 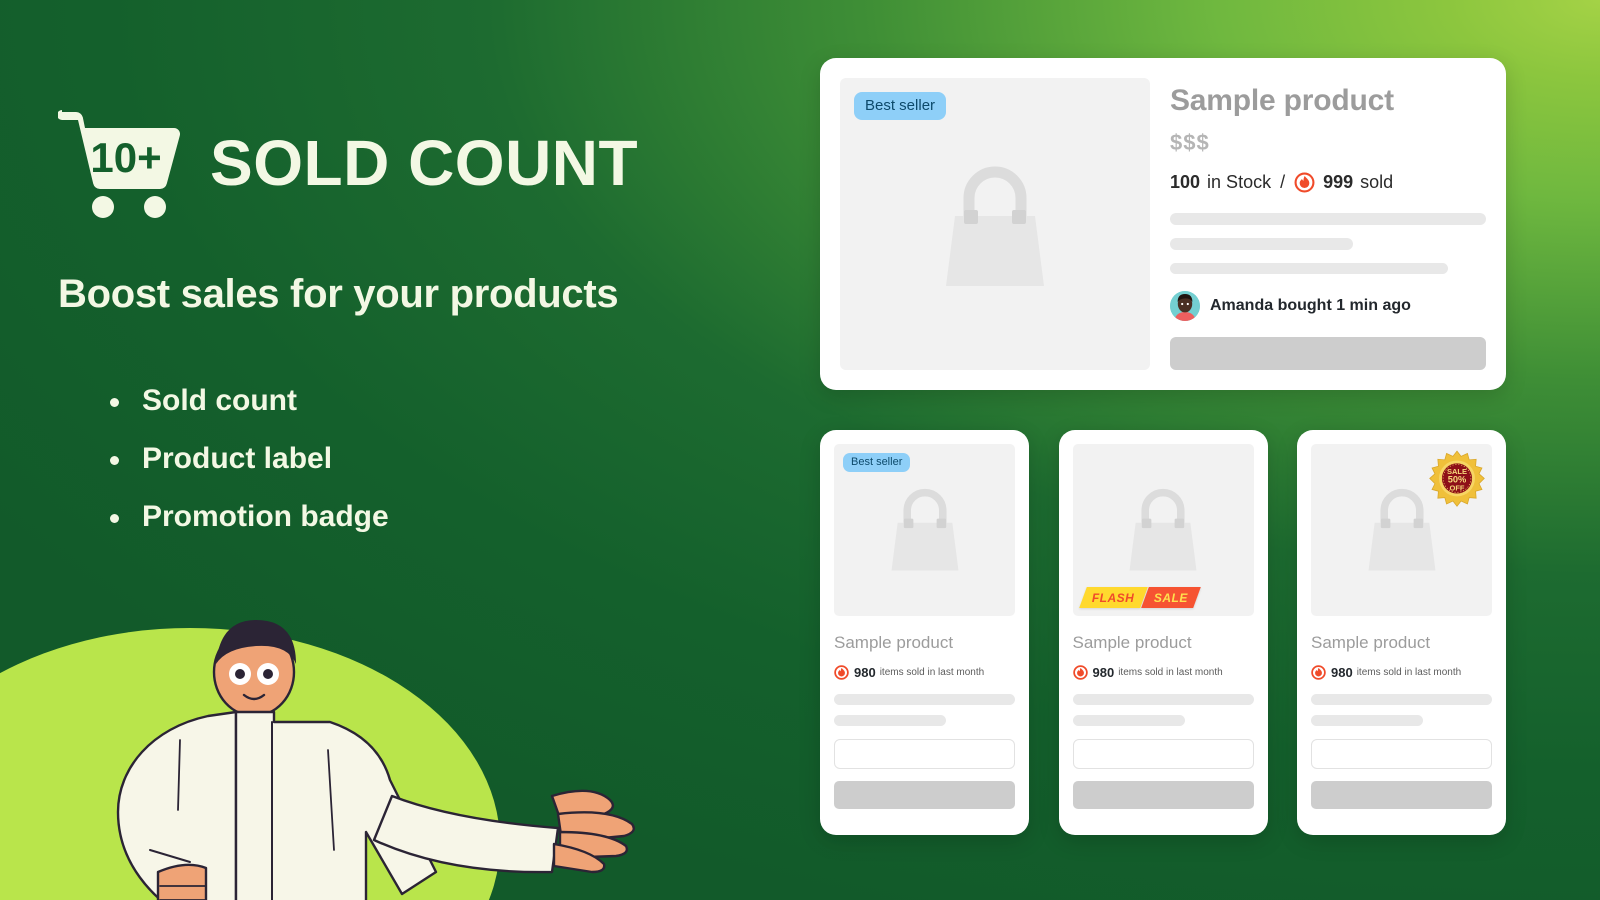 What do you see at coordinates (246, 401) in the screenshot?
I see `feature-item-sold-count: Sold count` at bounding box center [246, 401].